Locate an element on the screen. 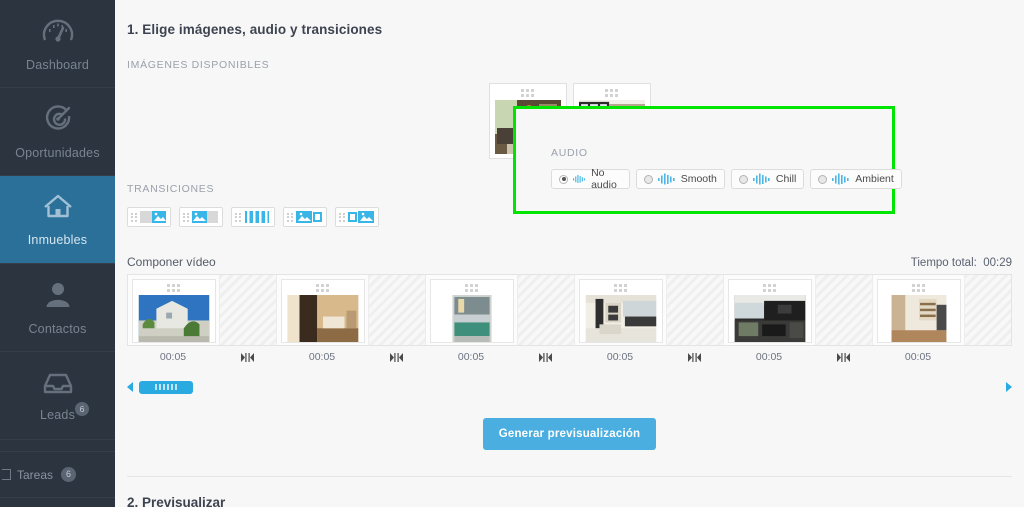 The height and width of the screenshot is (507, 1024). slide-right-transition-icon is located at coordinates (204, 217).